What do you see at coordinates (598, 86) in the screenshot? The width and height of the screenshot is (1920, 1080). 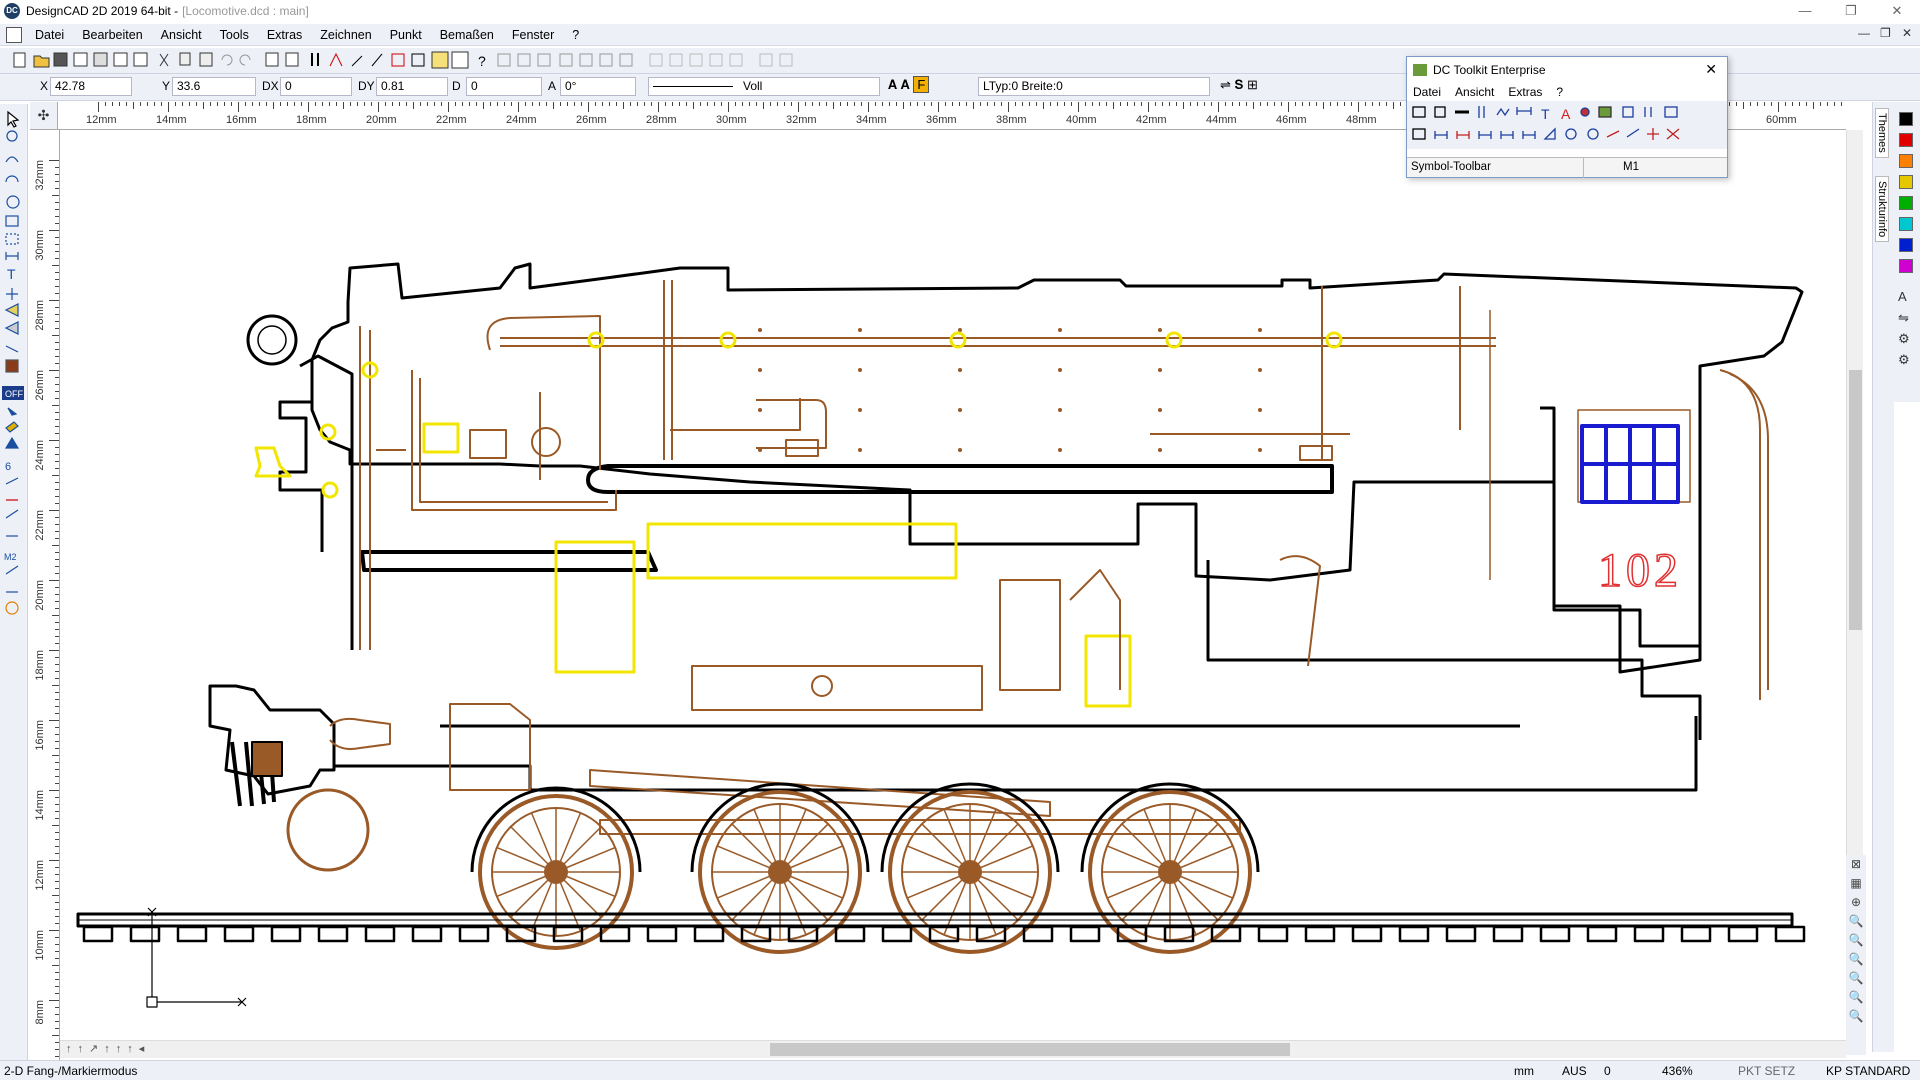 I see `angle-field: 0°` at bounding box center [598, 86].